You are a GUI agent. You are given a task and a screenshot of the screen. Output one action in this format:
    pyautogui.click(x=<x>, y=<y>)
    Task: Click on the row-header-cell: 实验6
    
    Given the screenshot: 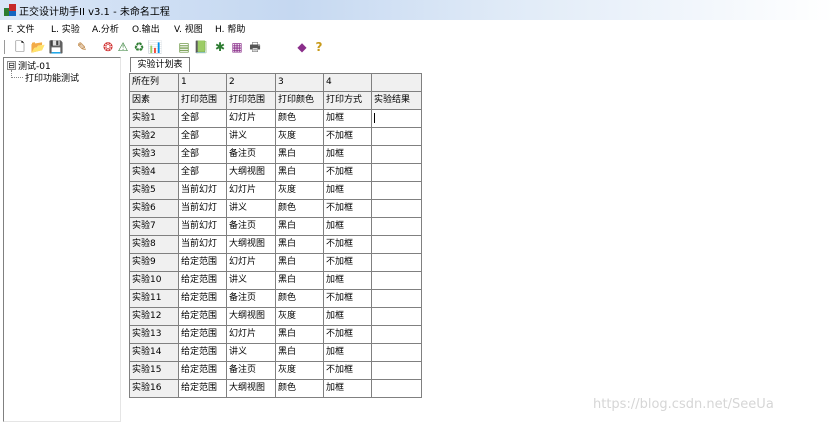 What is the action you would take?
    pyautogui.click(x=154, y=208)
    